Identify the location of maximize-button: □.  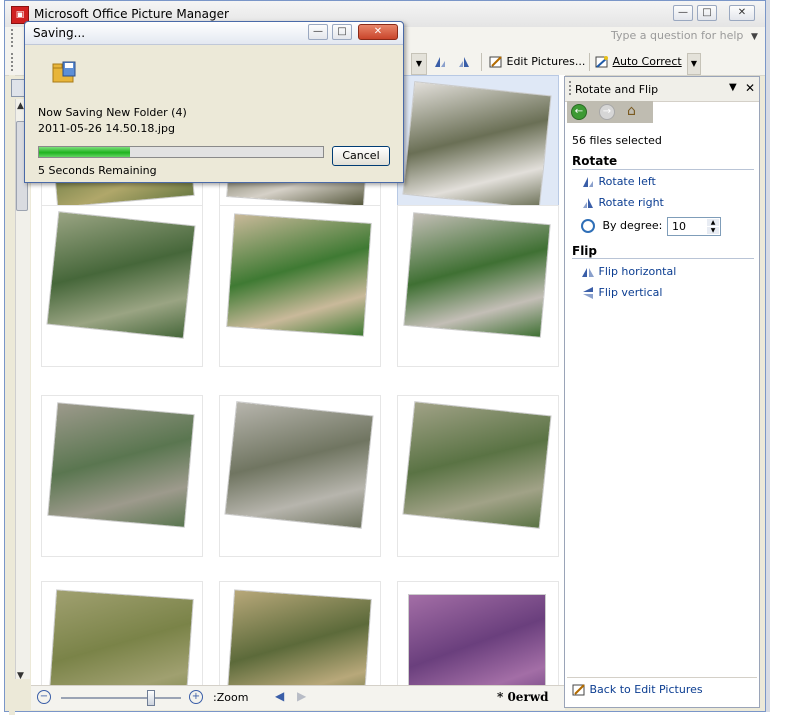
(707, 13).